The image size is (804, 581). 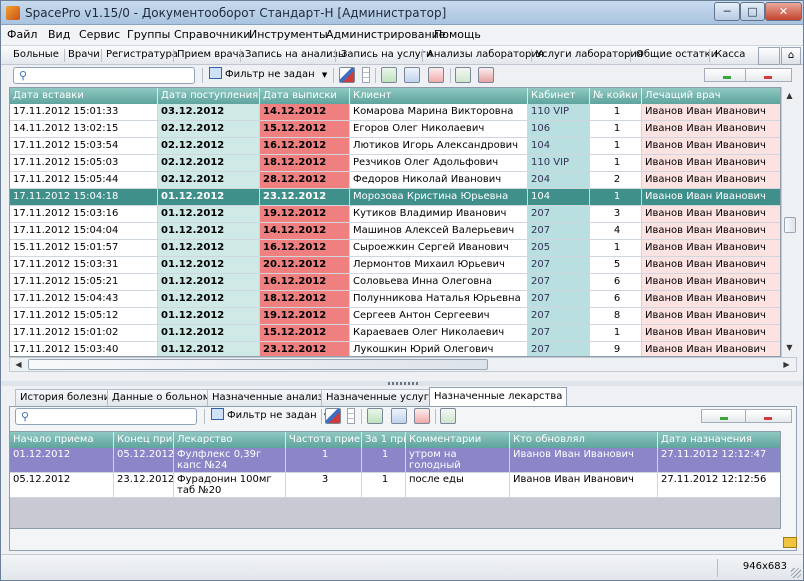 I want to click on nav-lab-services: Услуги лаборатория, so click(x=589, y=54).